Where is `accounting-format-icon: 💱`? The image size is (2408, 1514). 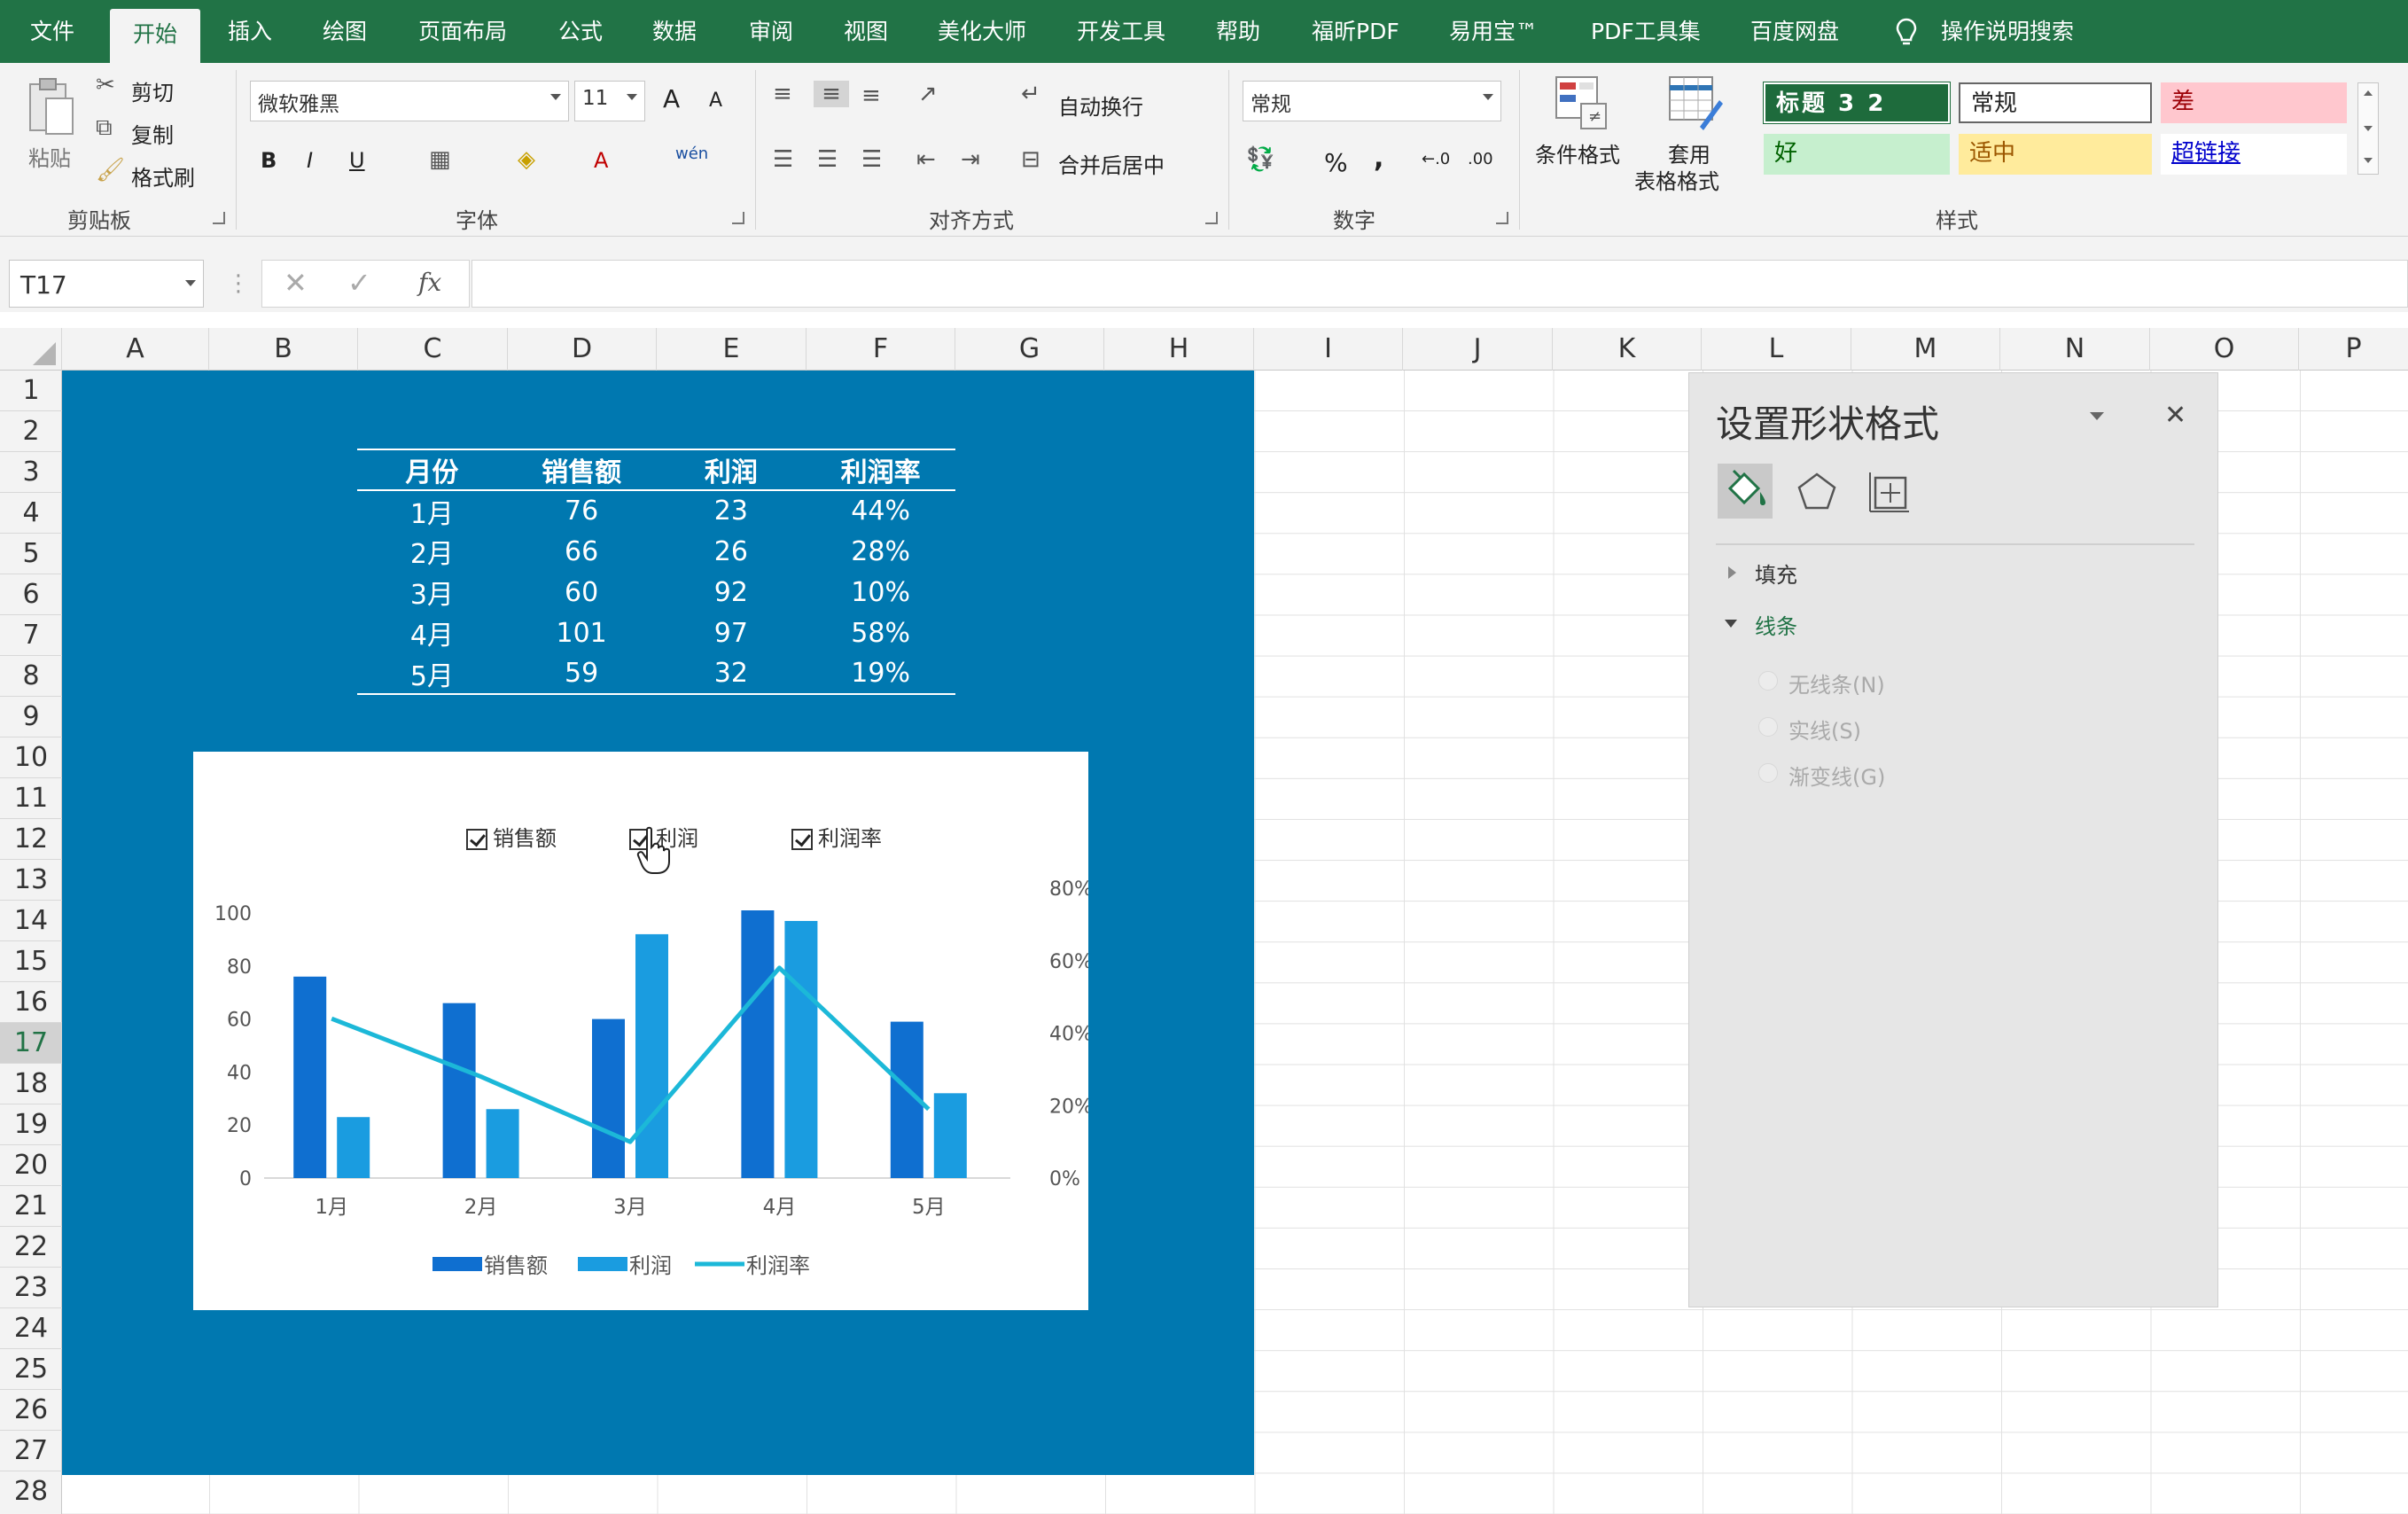 accounting-format-icon: 💱 is located at coordinates (1260, 159).